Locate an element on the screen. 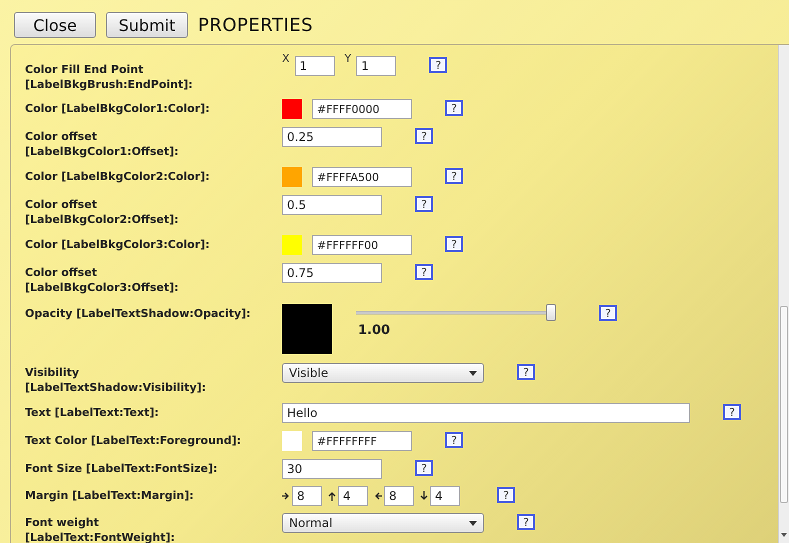 This screenshot has height=543, width=789. dropdown: Visible is located at coordinates (383, 373).